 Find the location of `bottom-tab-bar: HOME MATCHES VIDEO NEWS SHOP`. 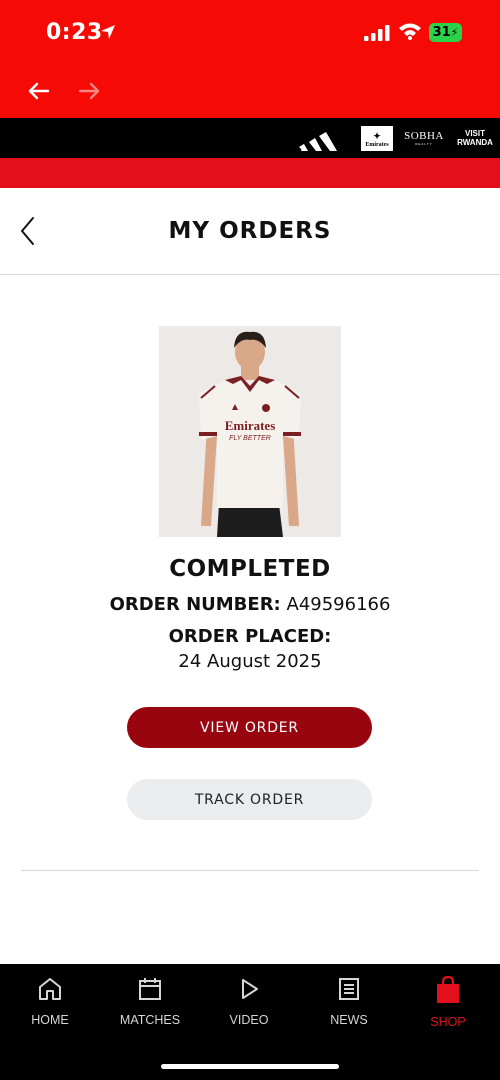

bottom-tab-bar: HOME MATCHES VIDEO NEWS SHOP is located at coordinates (250, 1022).